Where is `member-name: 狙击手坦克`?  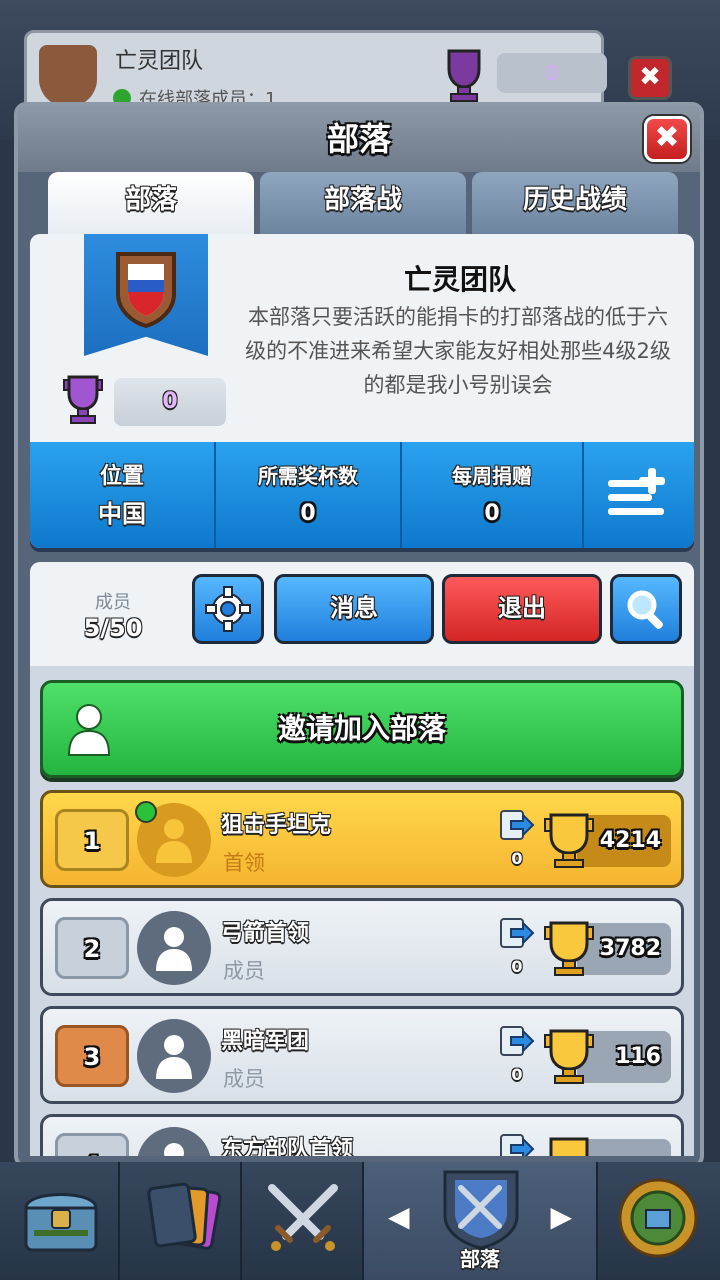 member-name: 狙击手坦克 is located at coordinates (276, 825).